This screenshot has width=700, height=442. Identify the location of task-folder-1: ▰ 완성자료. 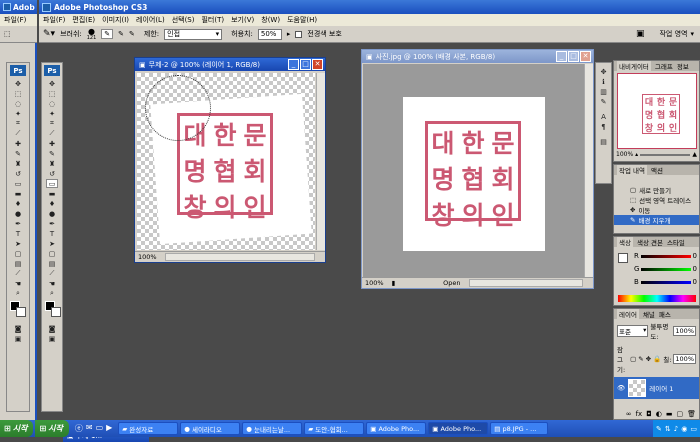
(148, 428).